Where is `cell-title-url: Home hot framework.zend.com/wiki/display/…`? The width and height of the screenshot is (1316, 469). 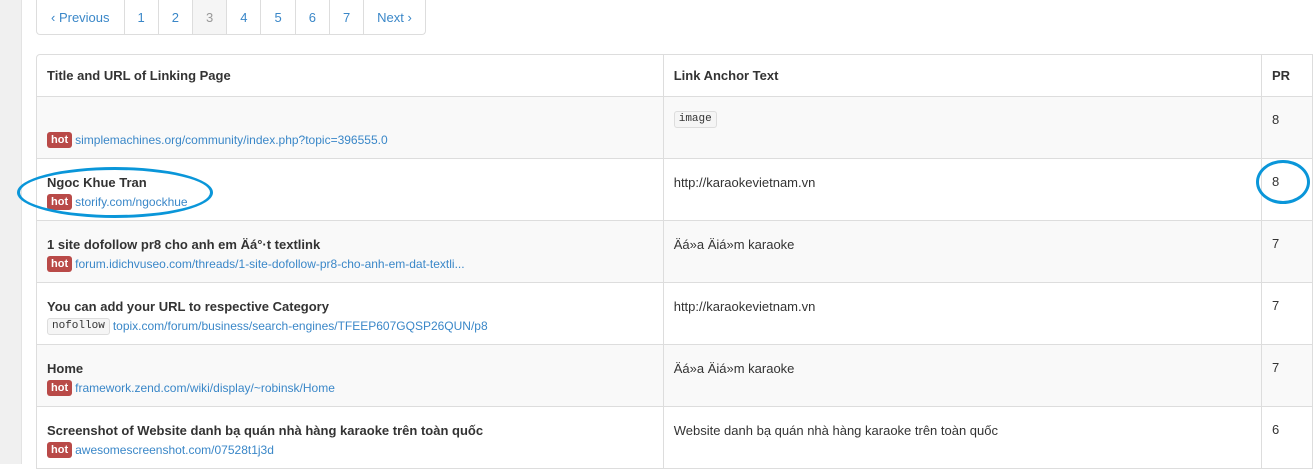
cell-title-url: Home hot framework.zend.com/wiki/display/… is located at coordinates (350, 375).